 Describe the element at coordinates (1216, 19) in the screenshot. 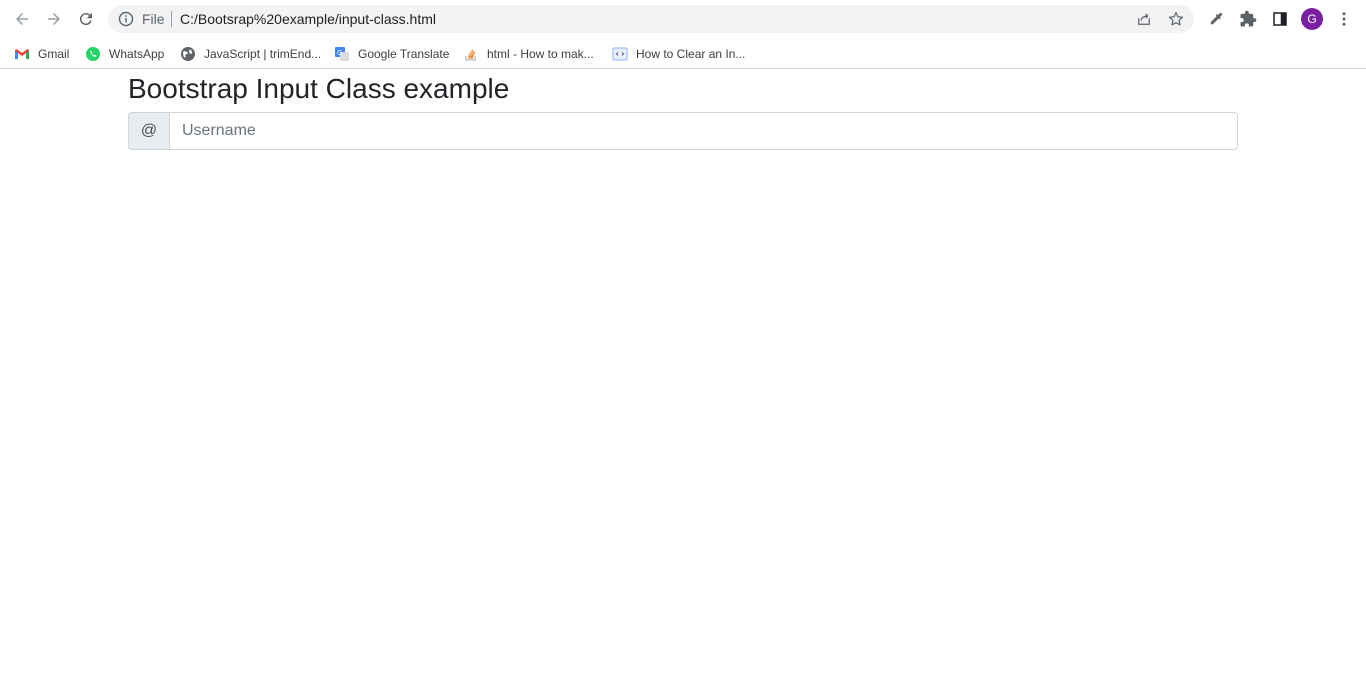

I see `eyedropper-extension-icon` at that location.